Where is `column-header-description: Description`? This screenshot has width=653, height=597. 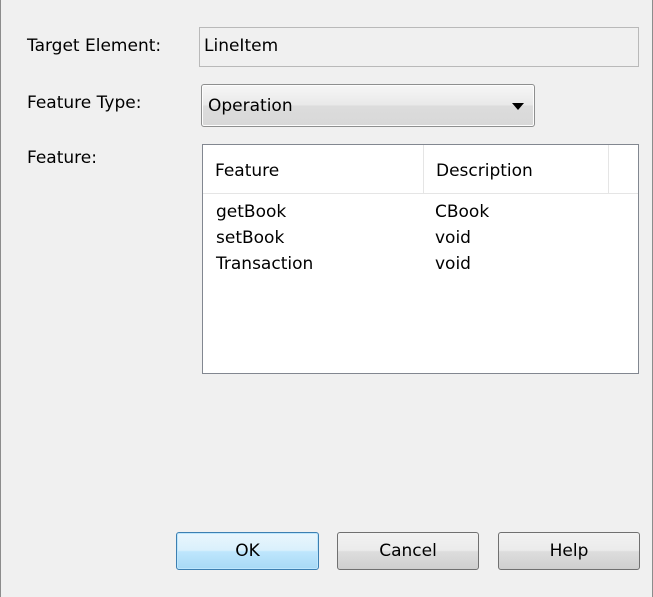
column-header-description: Description is located at coordinates (516, 169).